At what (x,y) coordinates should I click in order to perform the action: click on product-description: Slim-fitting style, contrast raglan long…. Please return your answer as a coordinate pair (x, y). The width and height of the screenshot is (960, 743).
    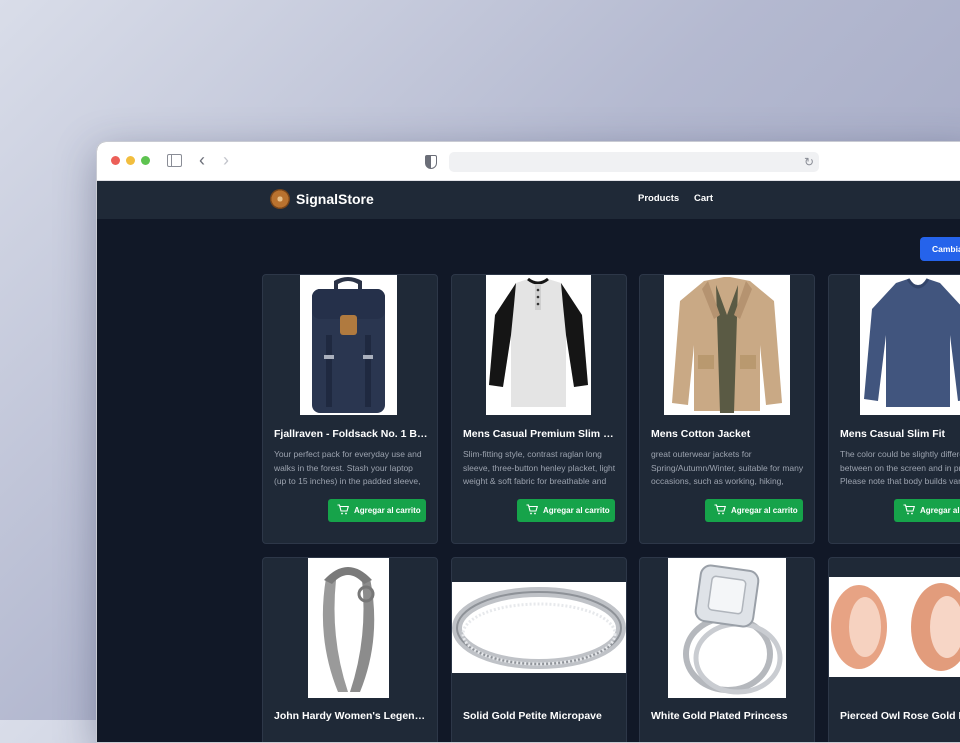
    Looking at the image, I should click on (539, 467).